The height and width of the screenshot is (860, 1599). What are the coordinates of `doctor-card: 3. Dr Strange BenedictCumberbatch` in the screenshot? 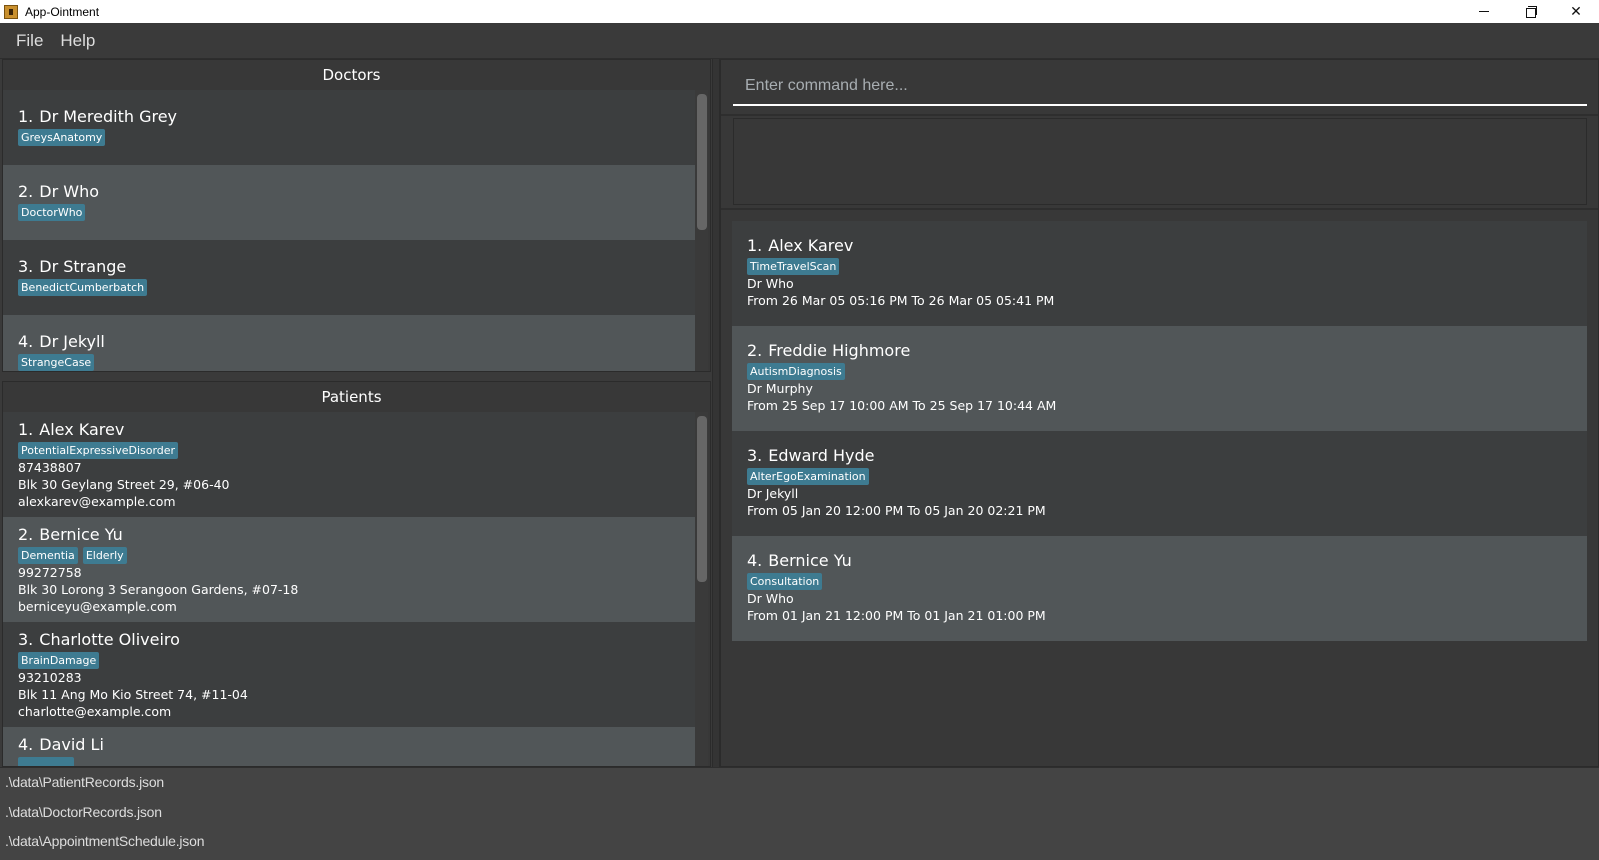 It's located at (351, 277).